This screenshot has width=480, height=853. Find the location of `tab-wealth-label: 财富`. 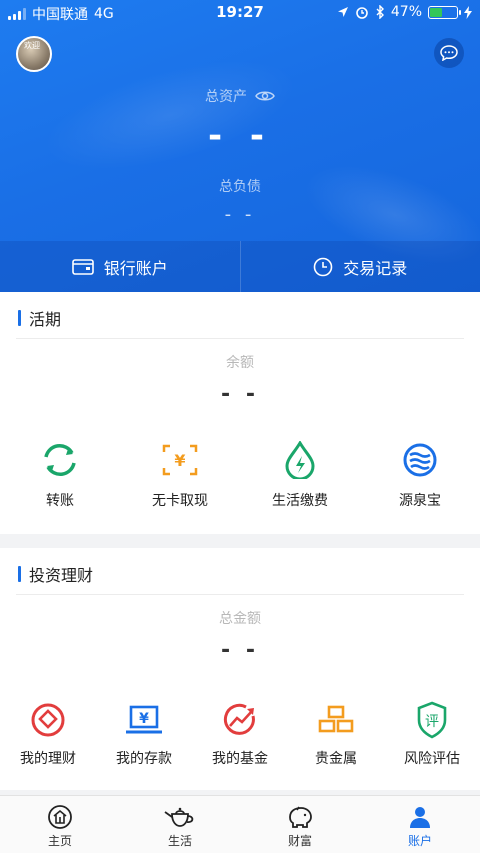

tab-wealth-label: 财富 is located at coordinates (299, 841).